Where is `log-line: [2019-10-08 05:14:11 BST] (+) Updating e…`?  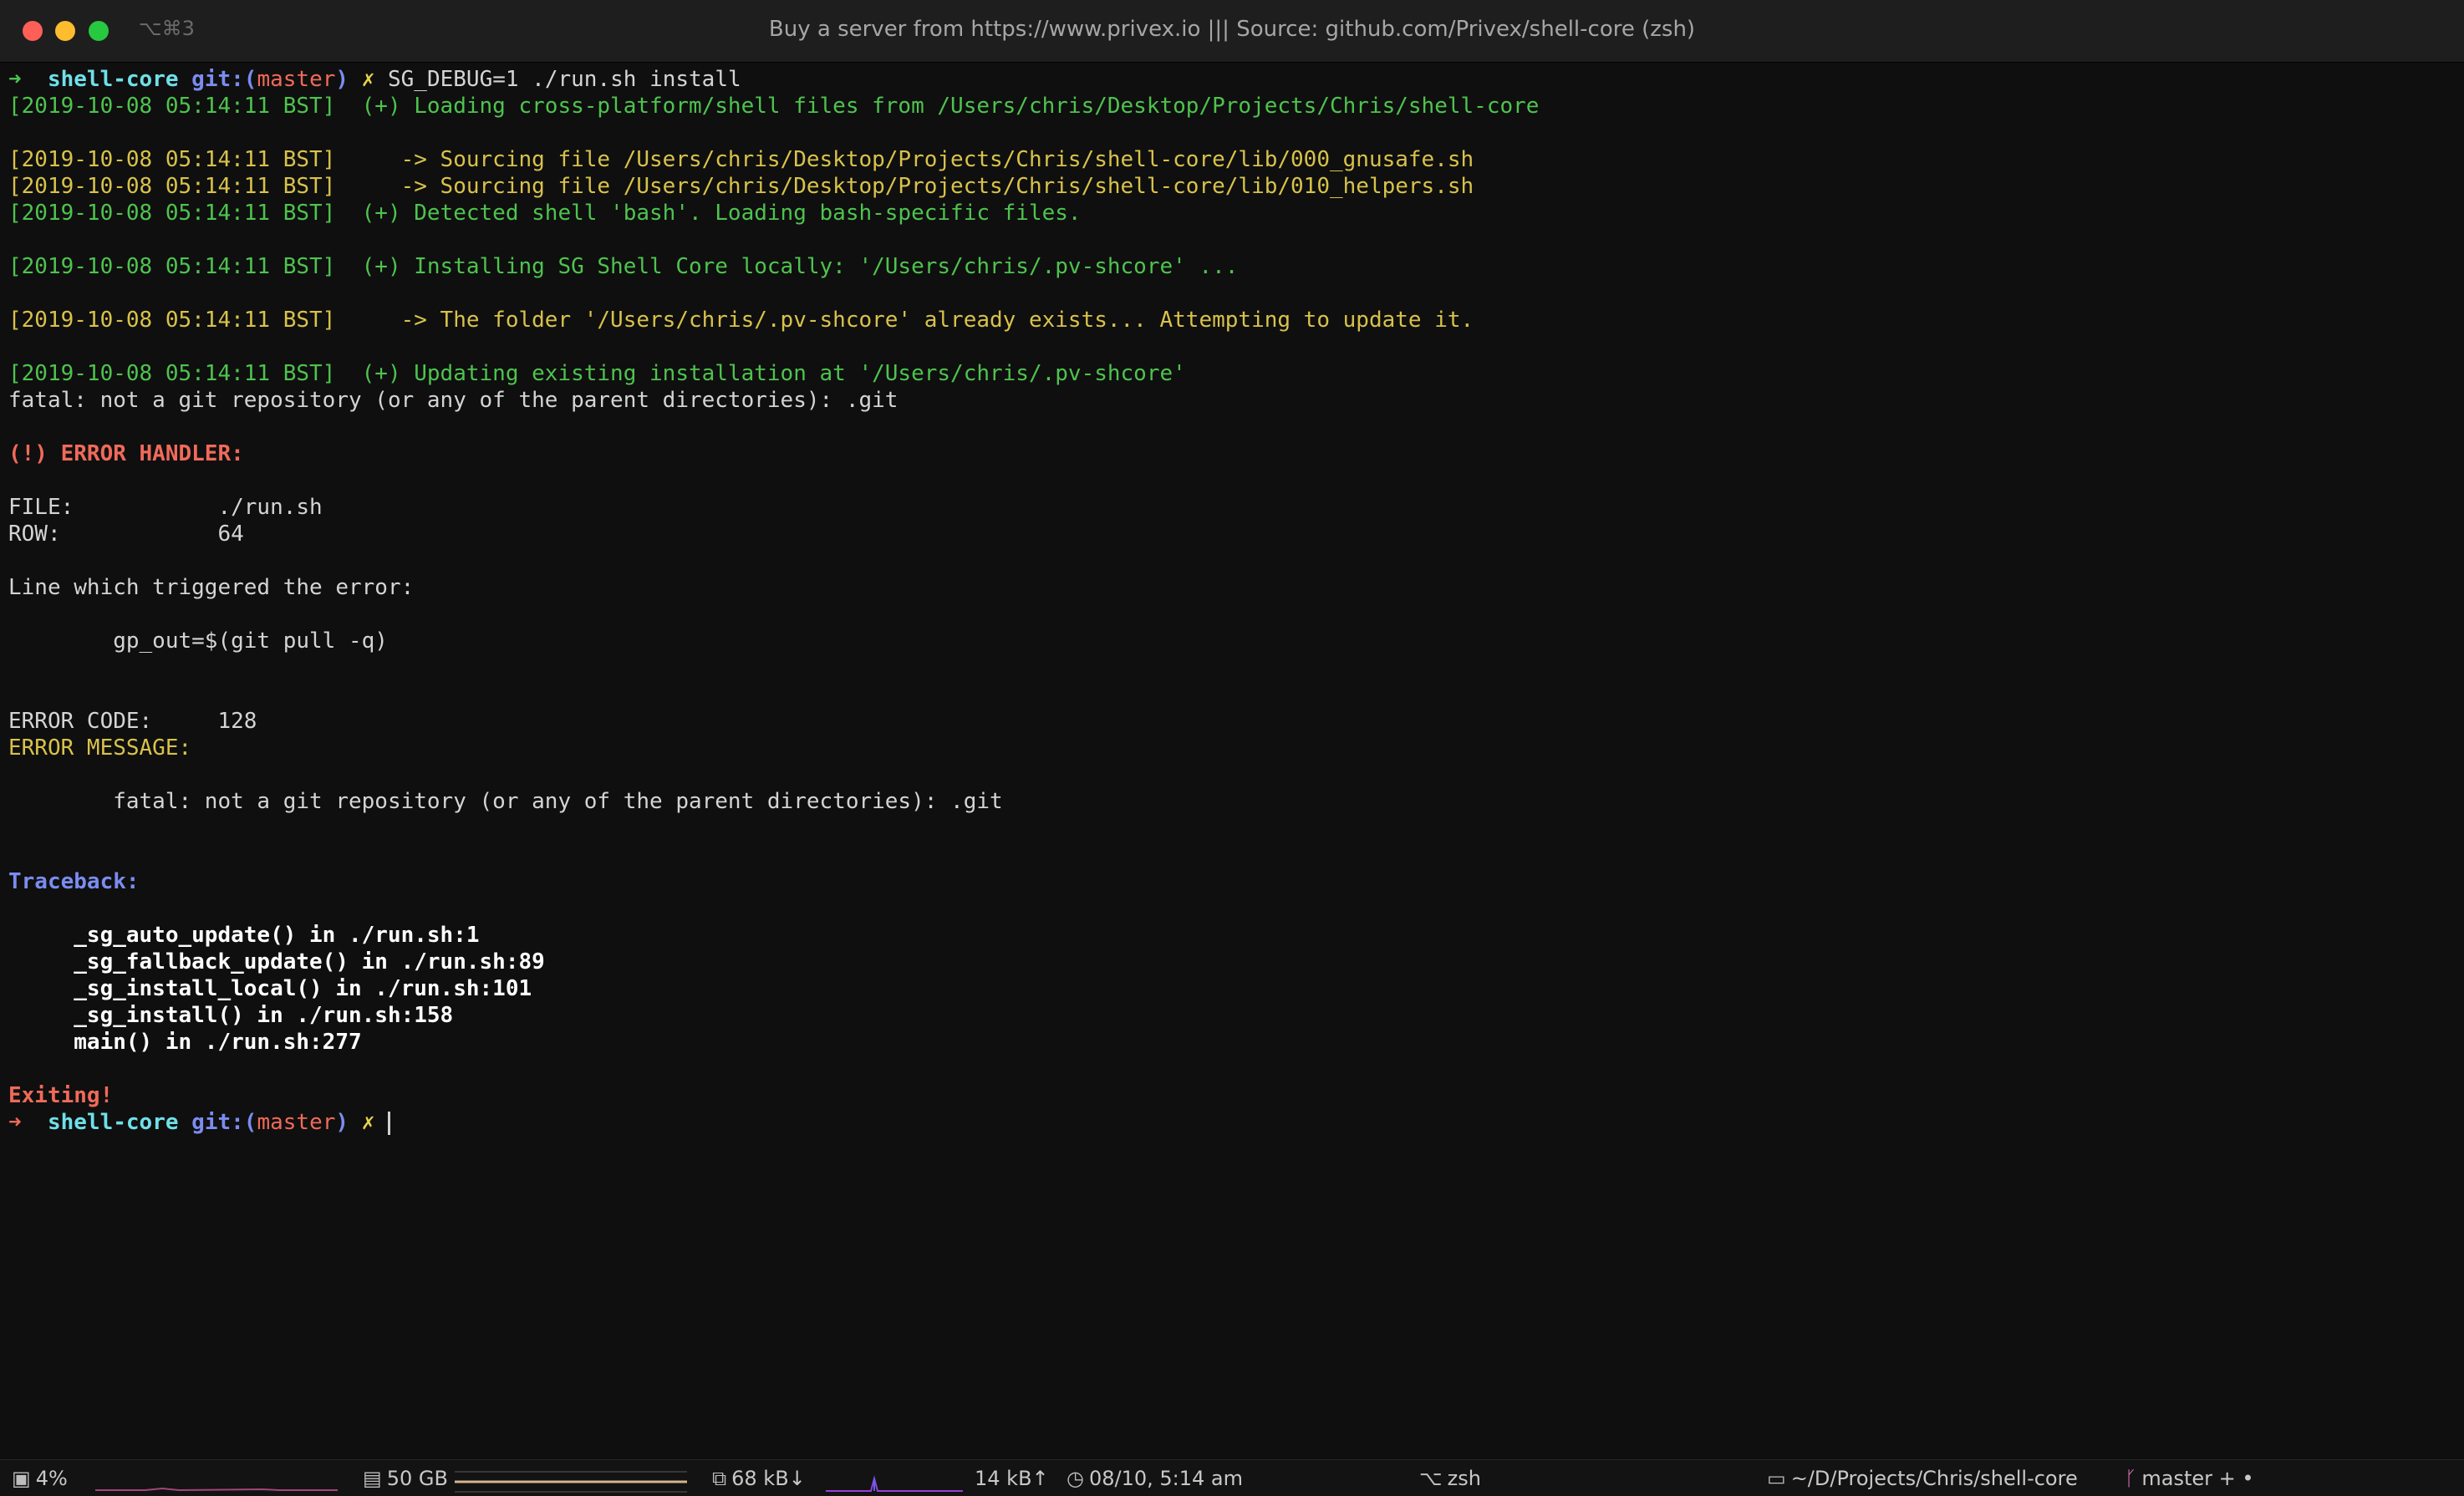 log-line: [2019-10-08 05:14:11 BST] (+) Updating e… is located at coordinates (597, 373).